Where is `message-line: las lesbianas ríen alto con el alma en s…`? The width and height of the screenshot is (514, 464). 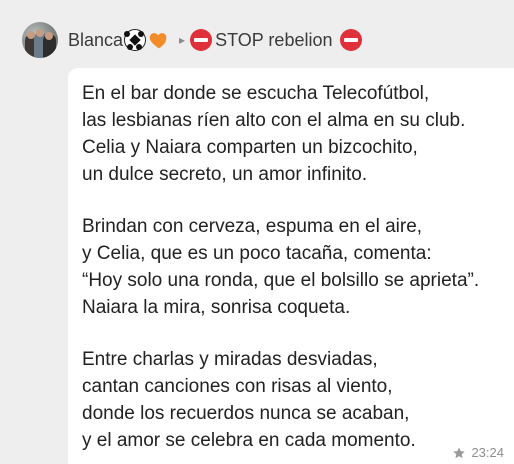 message-line: las lesbianas ríen alto con el alma en s… is located at coordinates (274, 120).